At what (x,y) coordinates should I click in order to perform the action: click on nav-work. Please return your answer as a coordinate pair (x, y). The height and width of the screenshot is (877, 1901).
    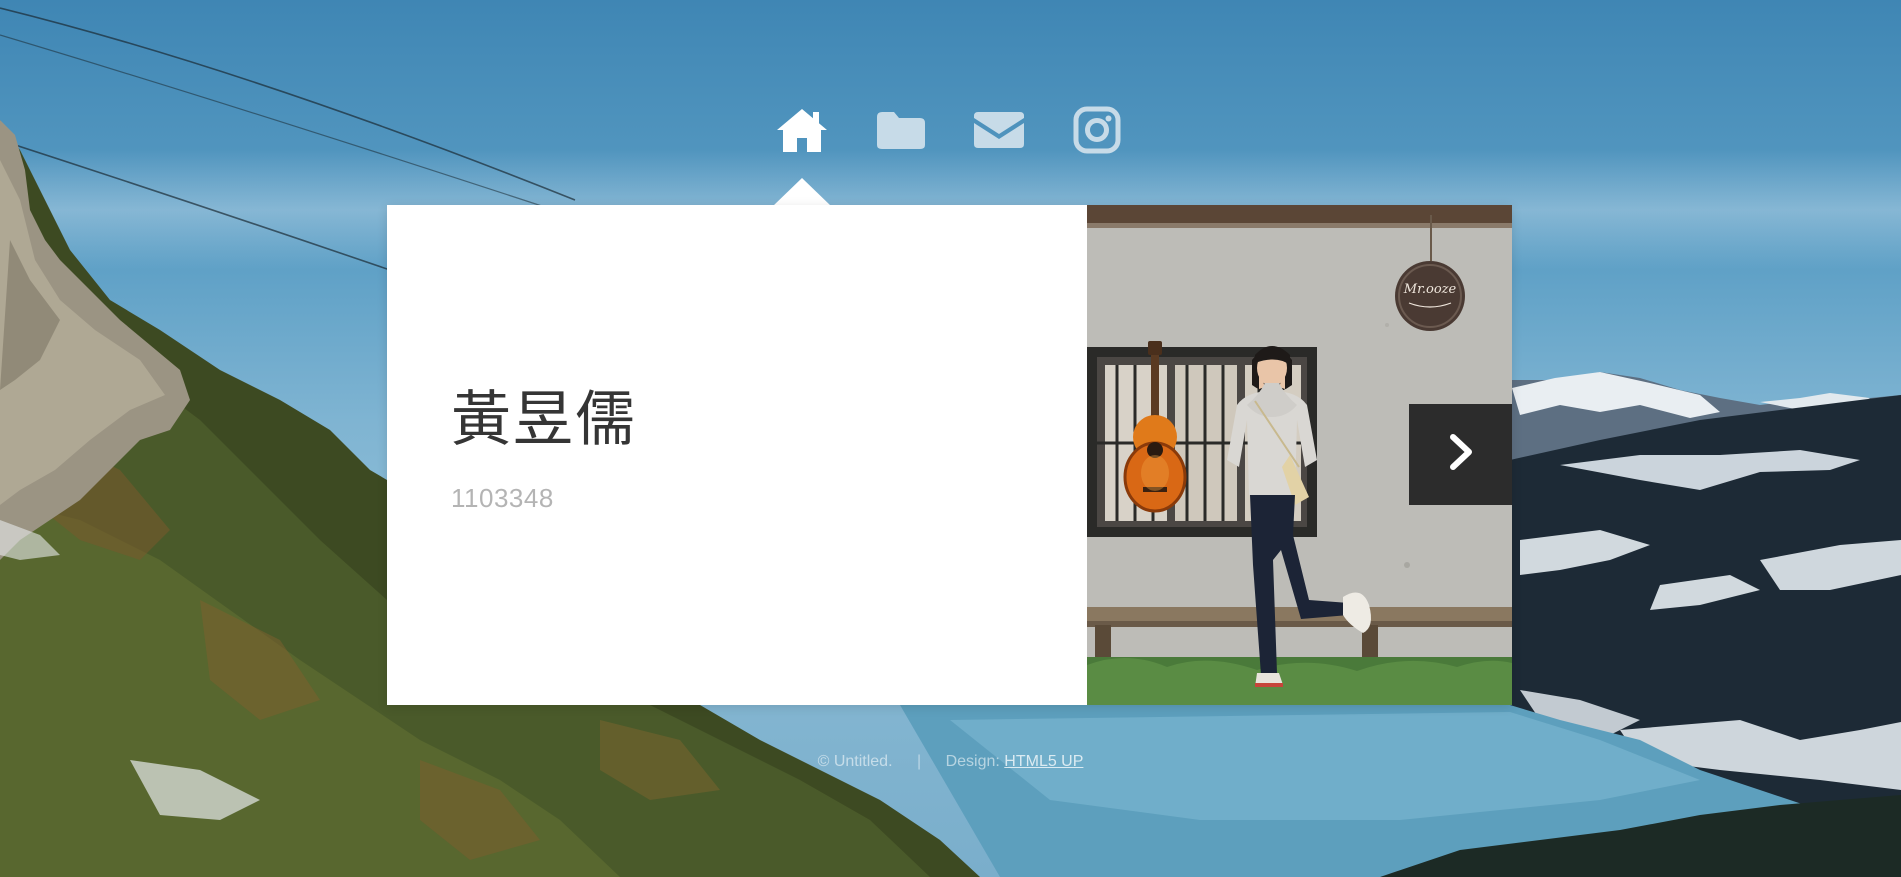
    Looking at the image, I should click on (901, 130).